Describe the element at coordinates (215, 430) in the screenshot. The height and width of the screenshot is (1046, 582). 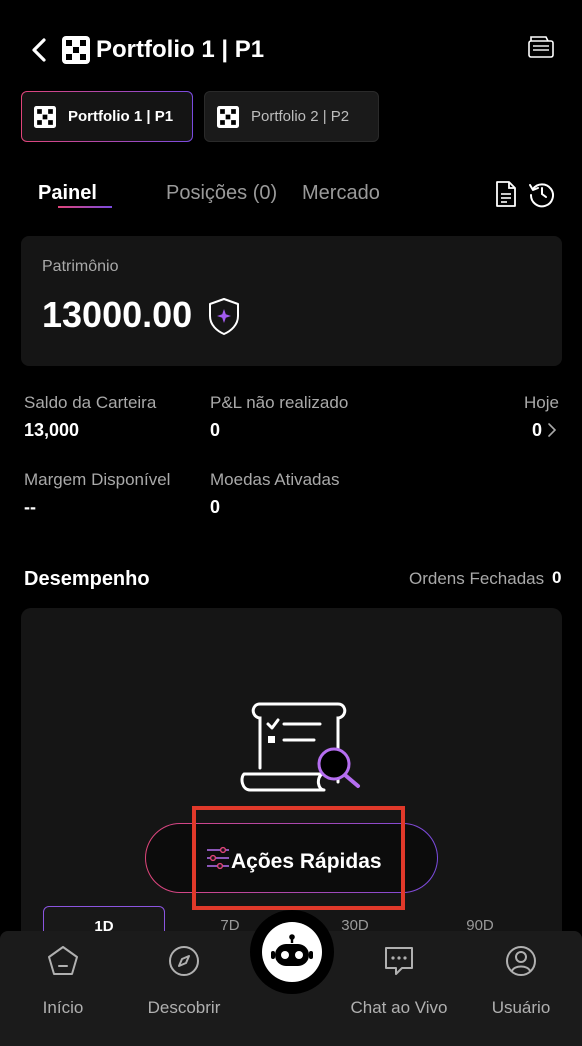
I see `unrealized-pnl-value: 0` at that location.